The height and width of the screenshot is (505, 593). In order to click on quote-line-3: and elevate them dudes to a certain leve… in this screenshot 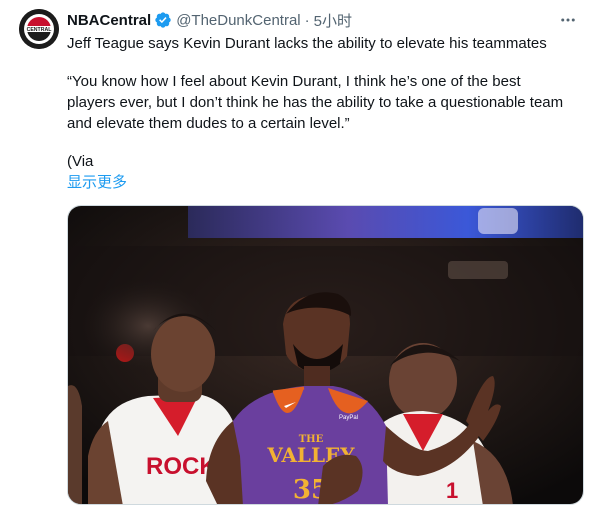, I will do `click(319, 123)`.